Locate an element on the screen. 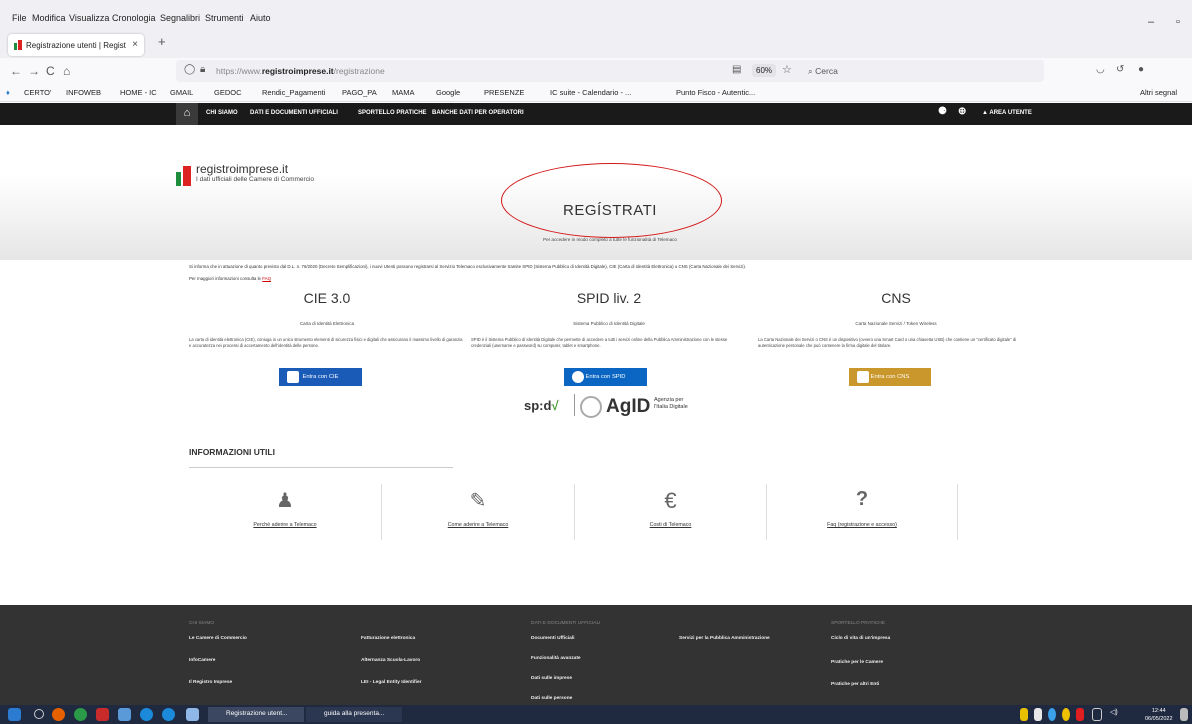 Image resolution: width=1192 pixels, height=724 pixels. footer-link: Pratiche per le Camere is located at coordinates (857, 662).